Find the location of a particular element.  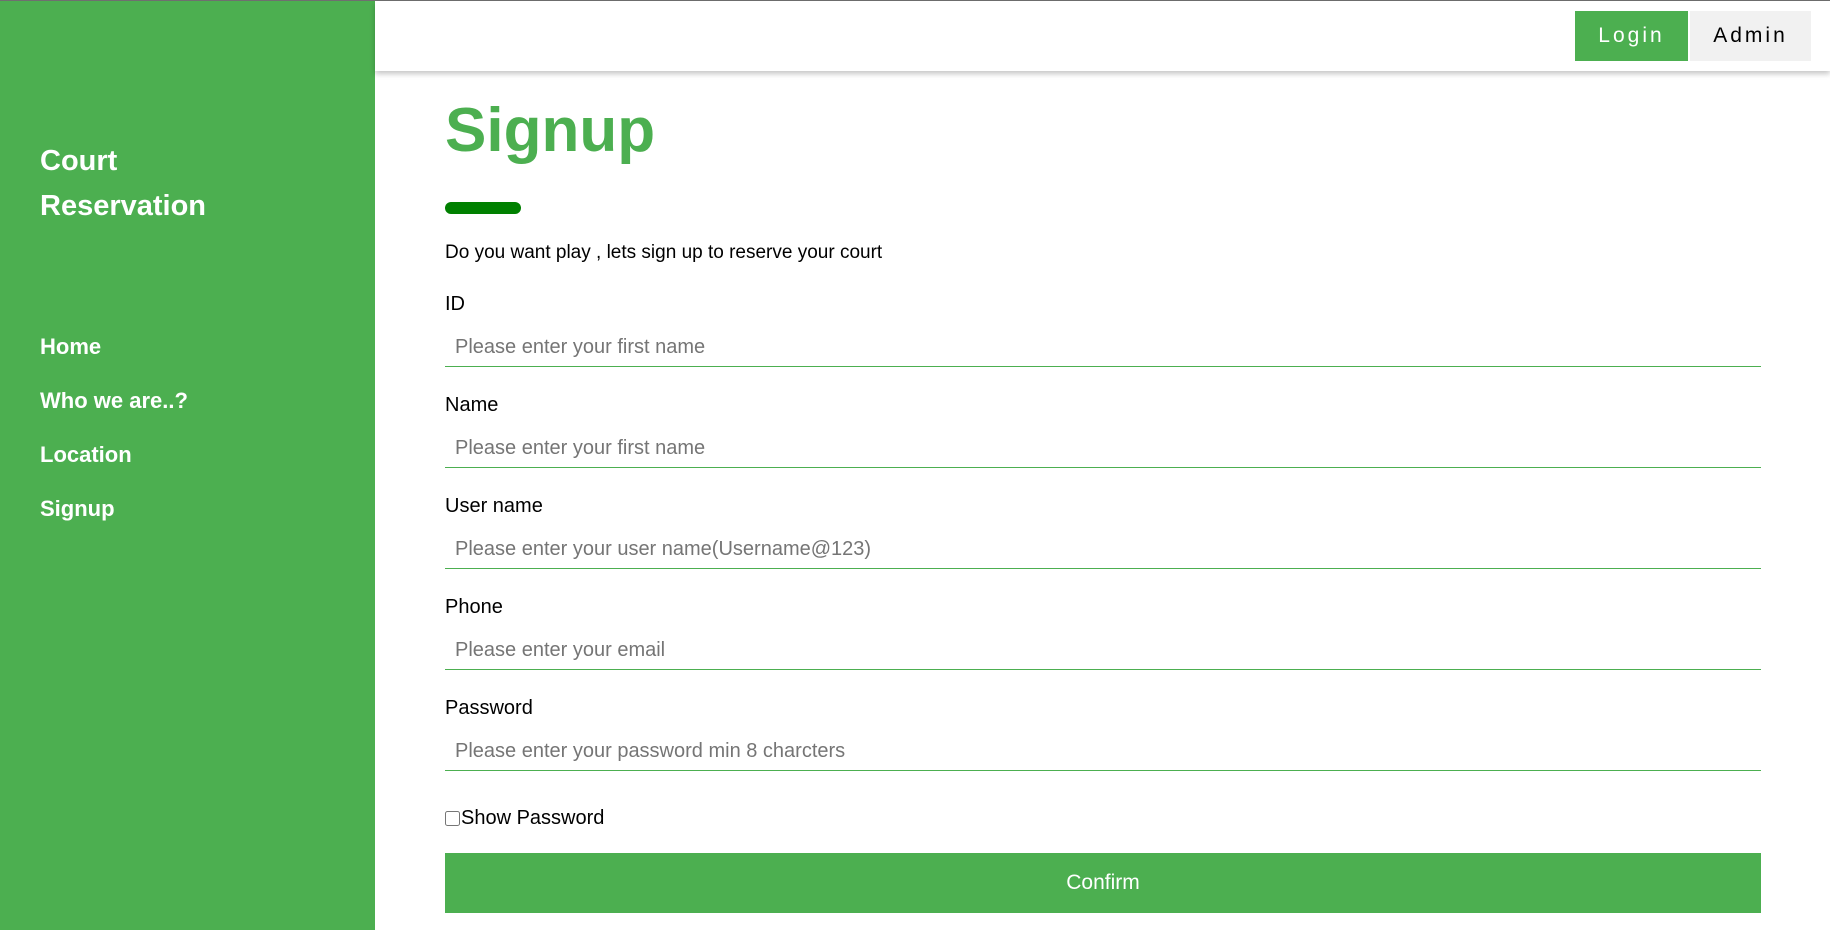

name-label: Name is located at coordinates (472, 405).